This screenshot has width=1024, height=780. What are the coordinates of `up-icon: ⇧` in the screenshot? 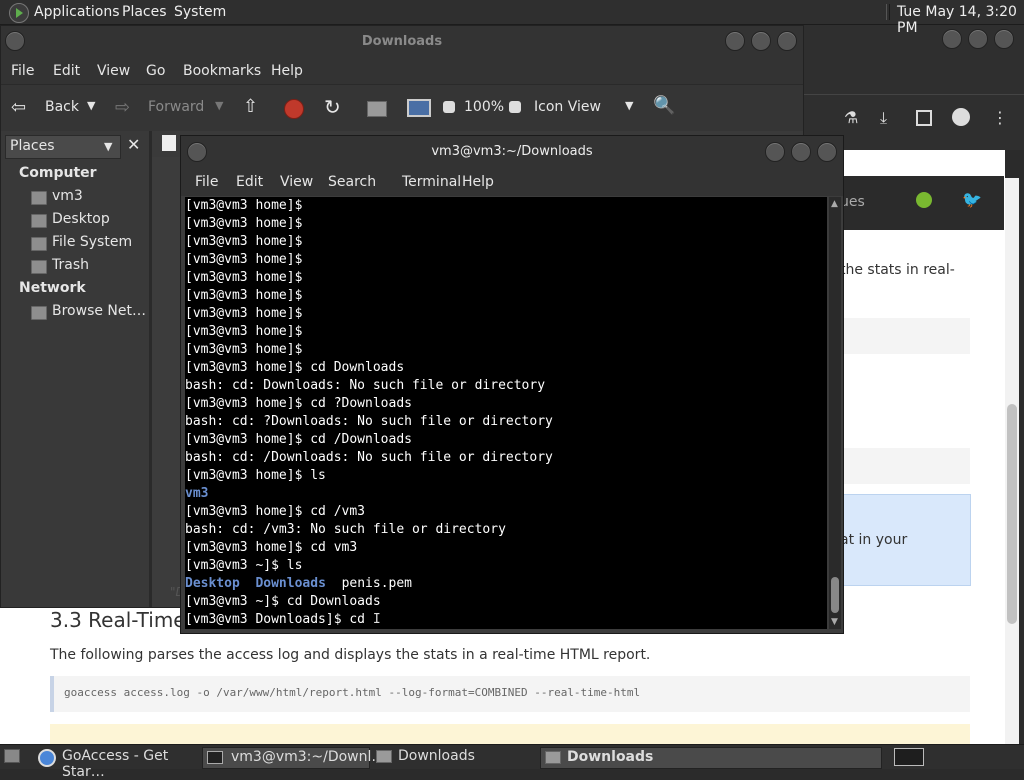 It's located at (250, 106).